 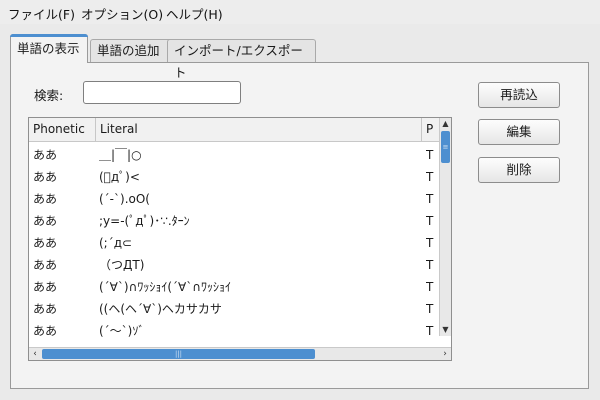 I want to click on vertical-scrollbar: ▲ ≡ ▼, so click(x=445, y=227).